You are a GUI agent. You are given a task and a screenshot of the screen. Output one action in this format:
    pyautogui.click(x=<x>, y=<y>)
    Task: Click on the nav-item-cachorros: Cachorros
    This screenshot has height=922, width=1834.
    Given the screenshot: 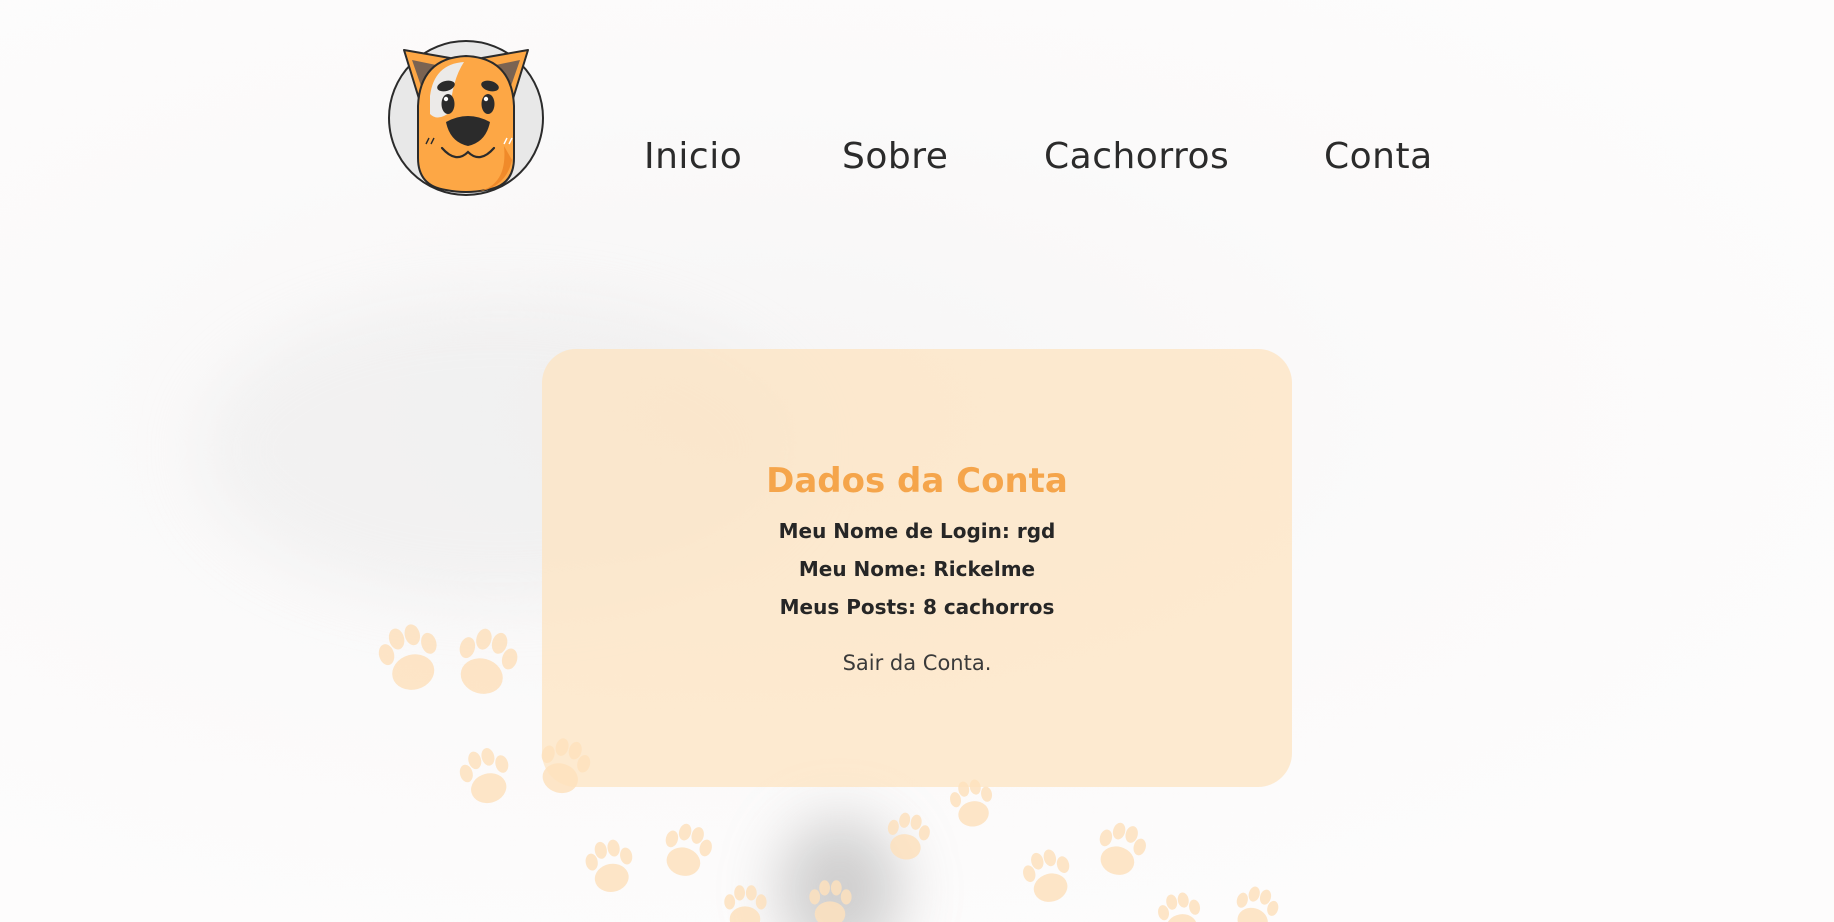 What is the action you would take?
    pyautogui.click(x=1136, y=156)
    